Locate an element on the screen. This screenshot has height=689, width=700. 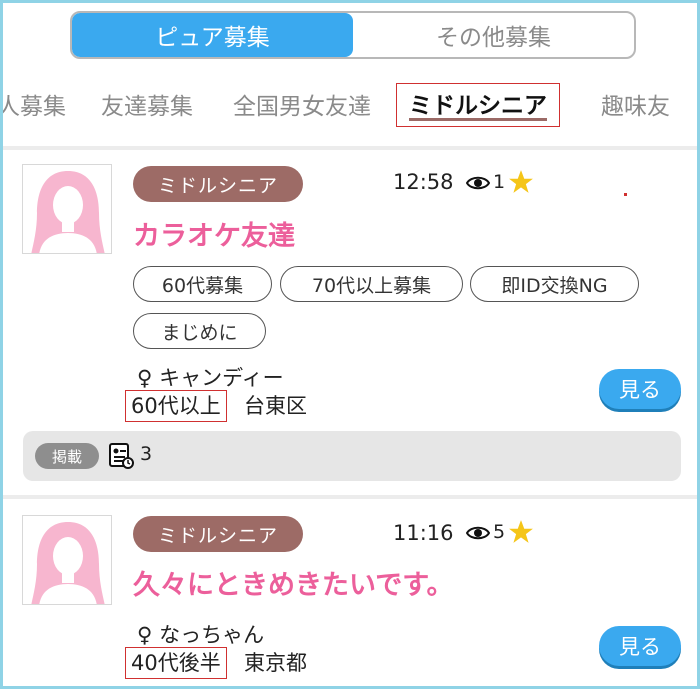
recruit-type-toggle: ピュア募集 その他募集 is located at coordinates (353, 35).